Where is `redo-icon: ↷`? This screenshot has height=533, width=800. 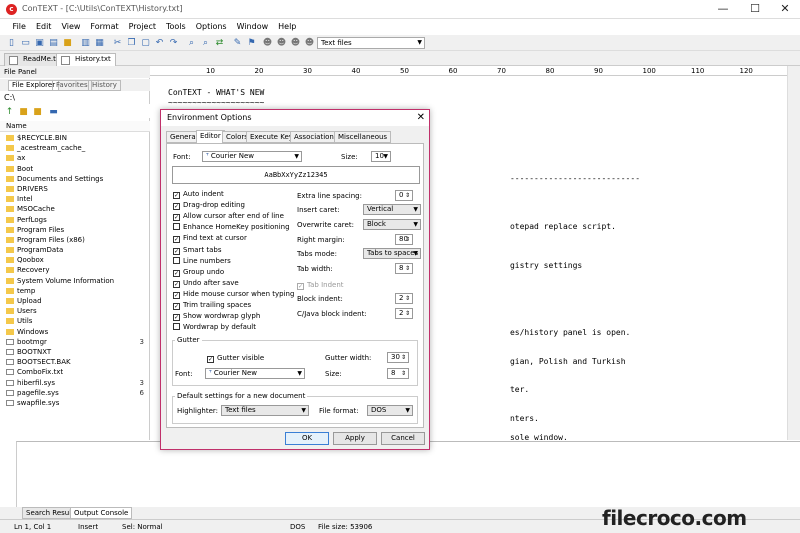
redo-icon: ↷ is located at coordinates (173, 43).